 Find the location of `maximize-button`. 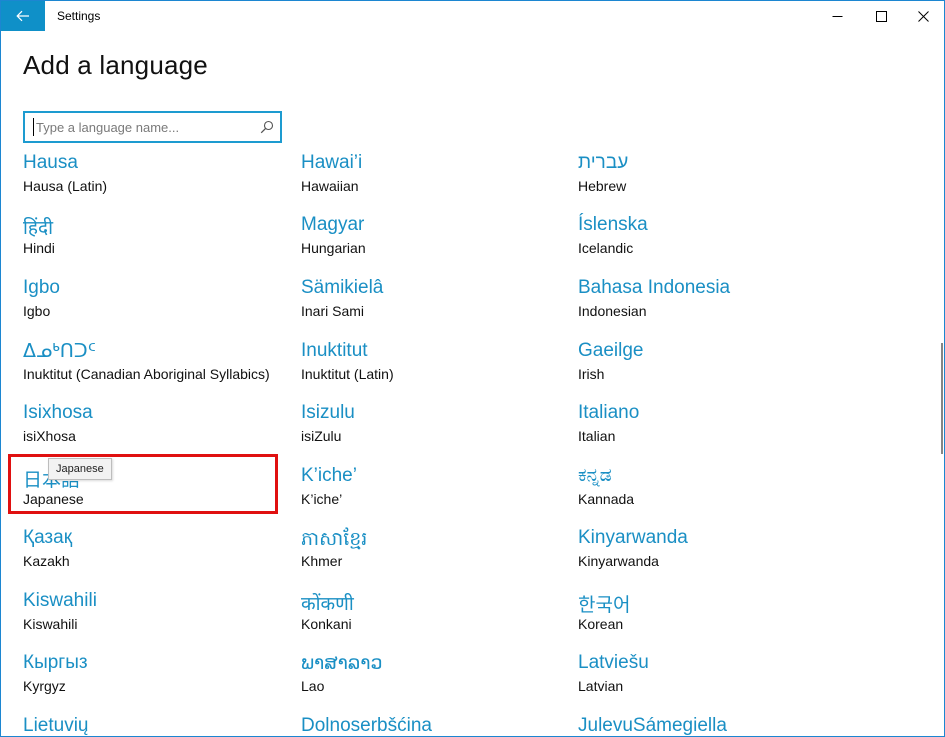

maximize-button is located at coordinates (881, 16).